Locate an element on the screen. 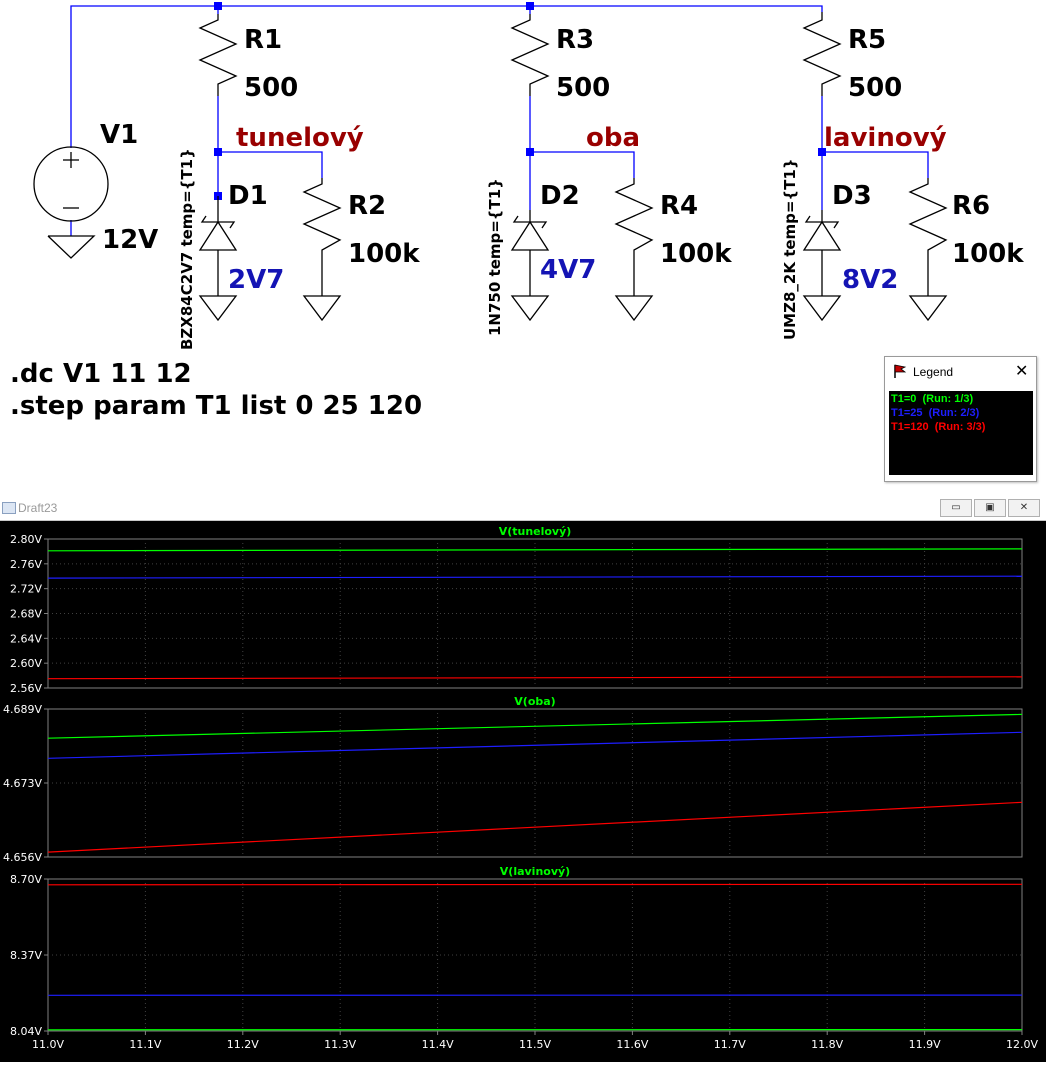 The height and width of the screenshot is (1067, 1046). resistor-r2-symbol is located at coordinates (322, 237).